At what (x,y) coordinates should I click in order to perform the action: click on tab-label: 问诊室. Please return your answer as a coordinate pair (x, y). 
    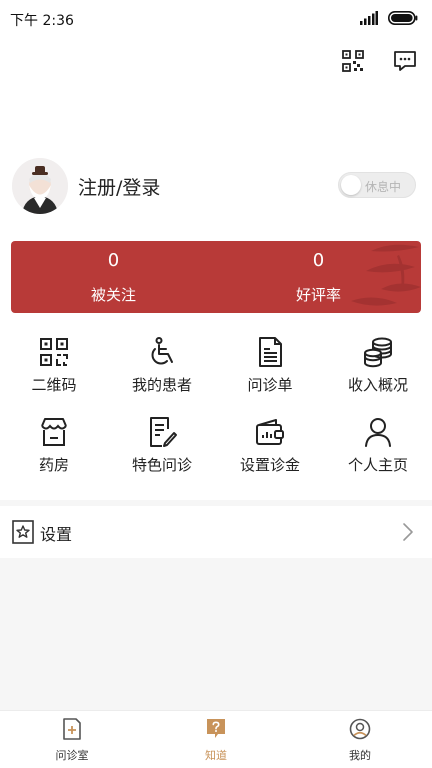
    Looking at the image, I should click on (72, 755).